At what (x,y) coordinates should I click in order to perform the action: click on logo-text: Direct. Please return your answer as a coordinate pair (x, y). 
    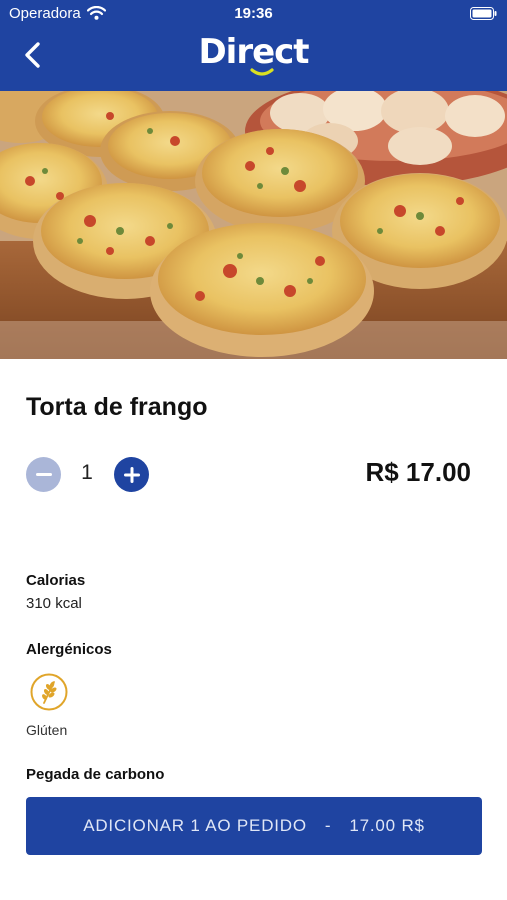
    Looking at the image, I should click on (253, 52).